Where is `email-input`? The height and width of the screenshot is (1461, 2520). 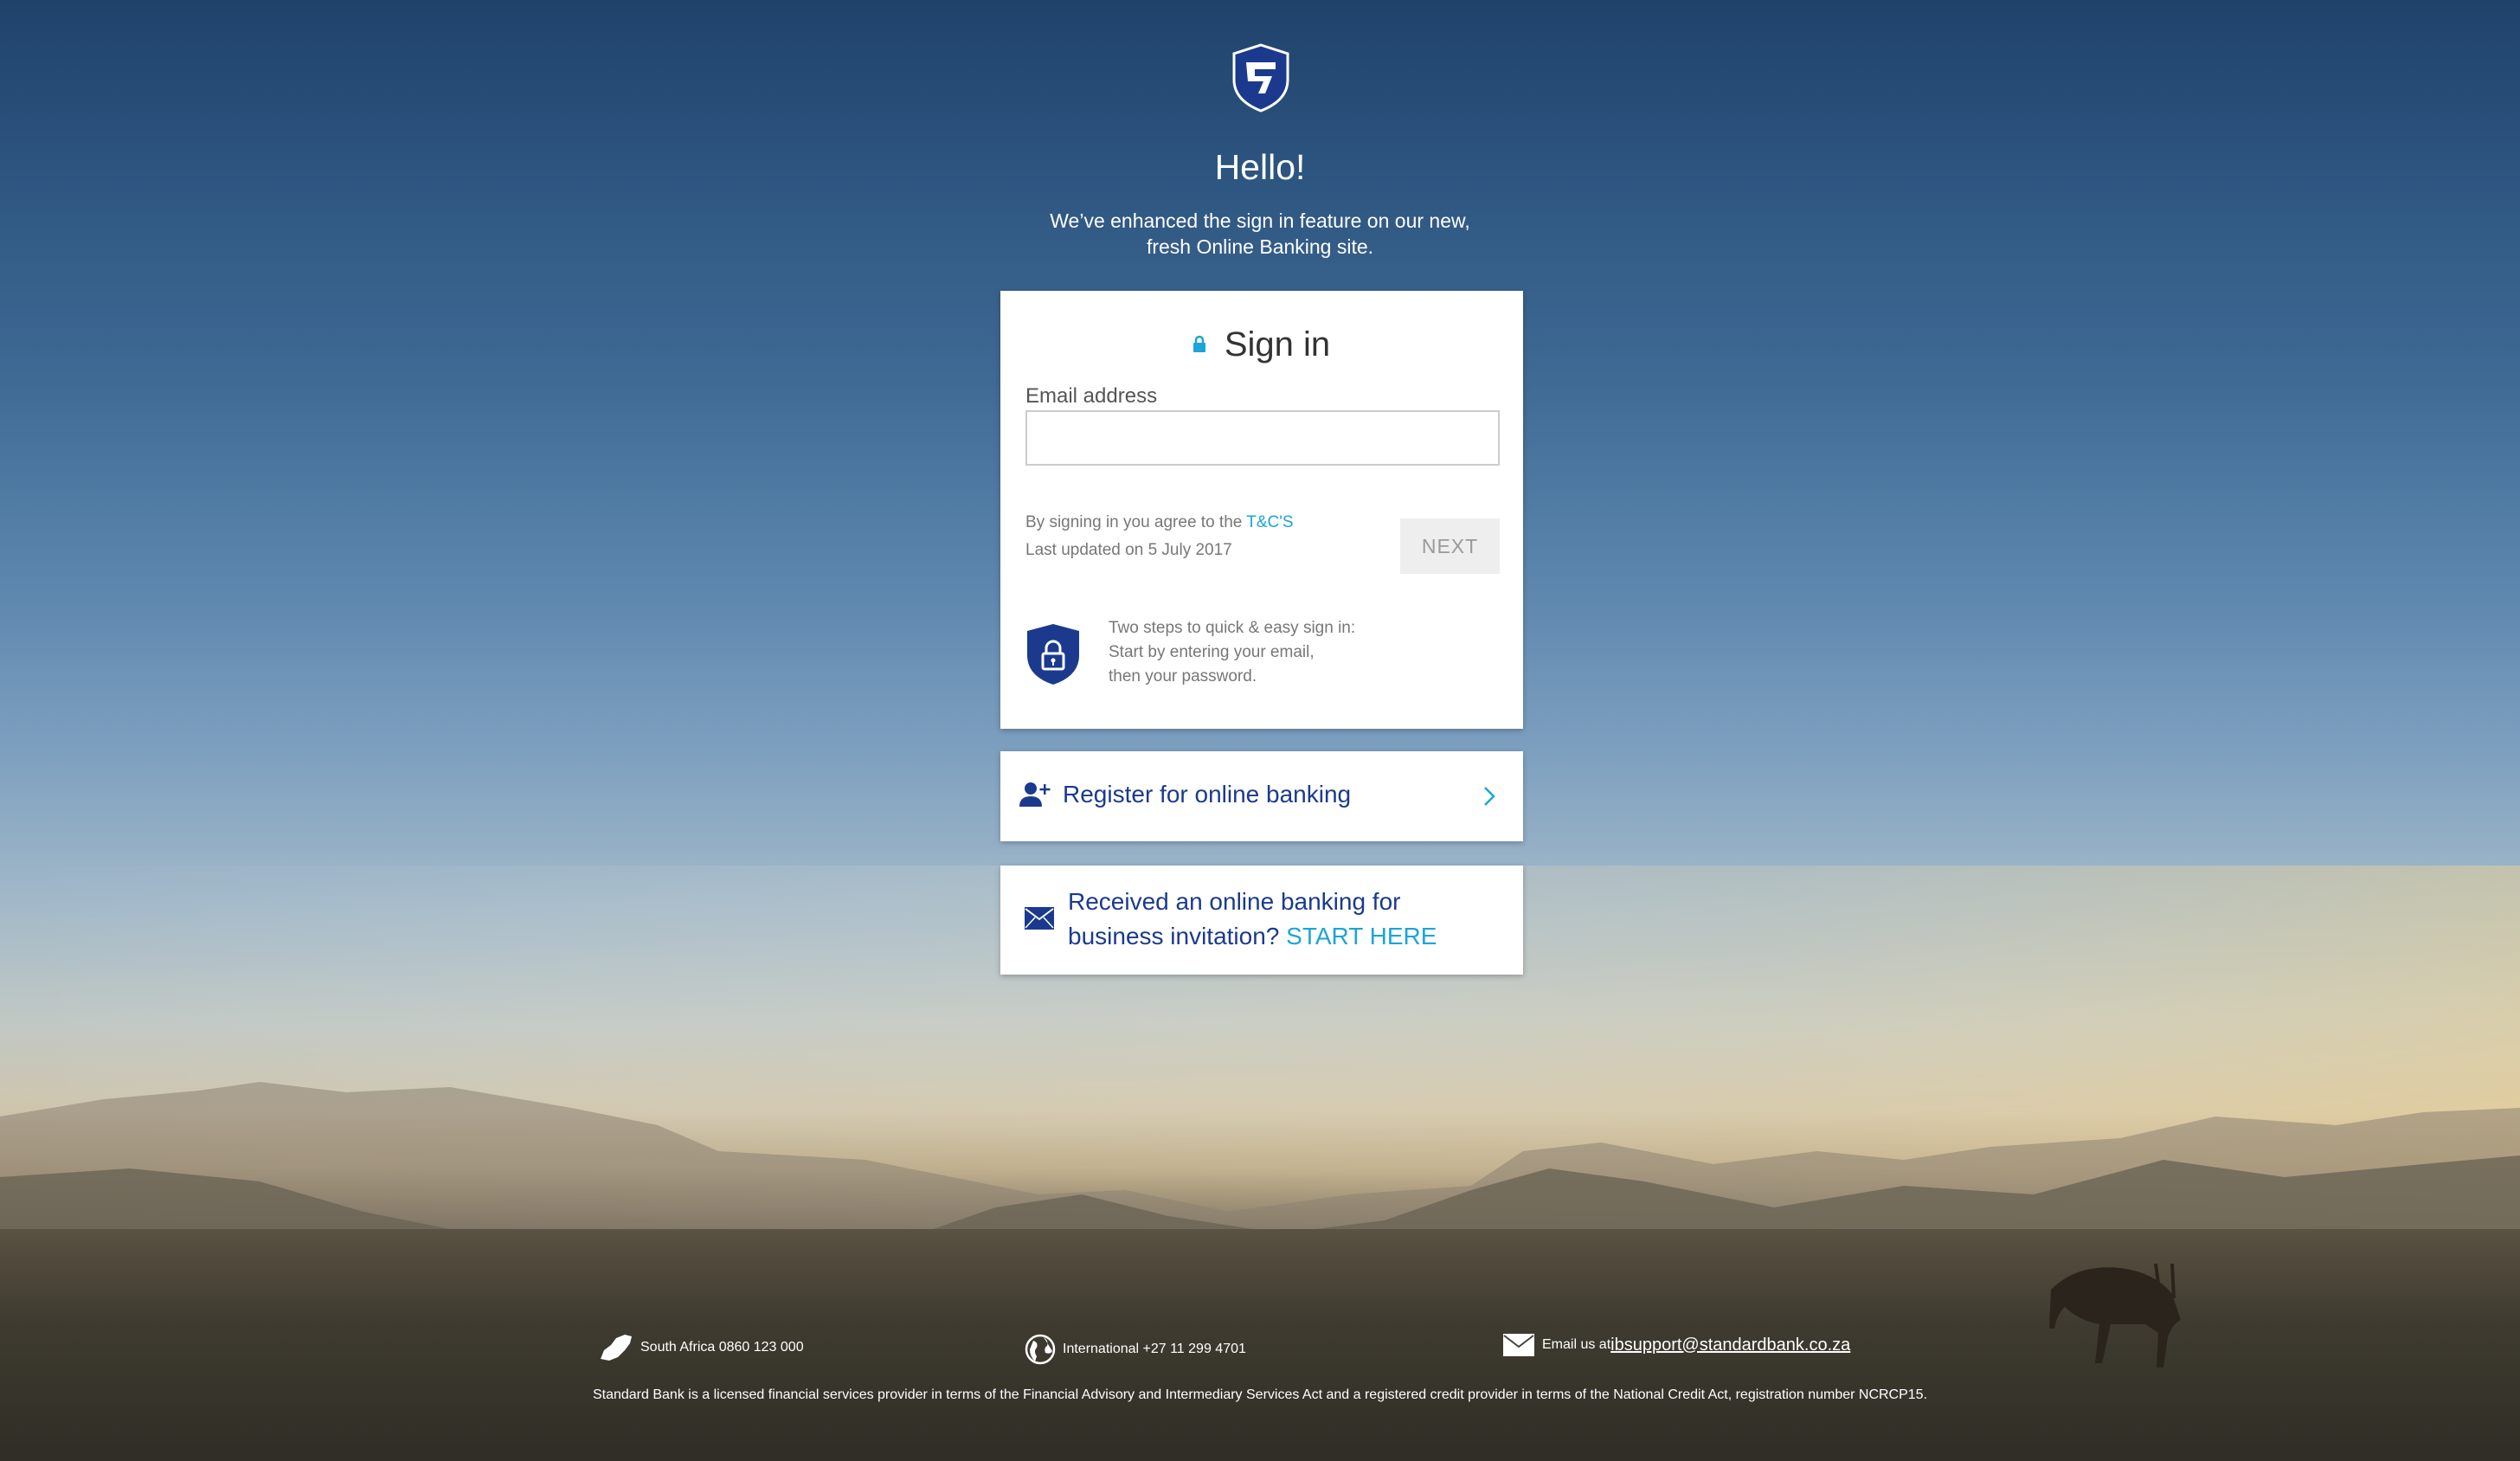 email-input is located at coordinates (1262, 438).